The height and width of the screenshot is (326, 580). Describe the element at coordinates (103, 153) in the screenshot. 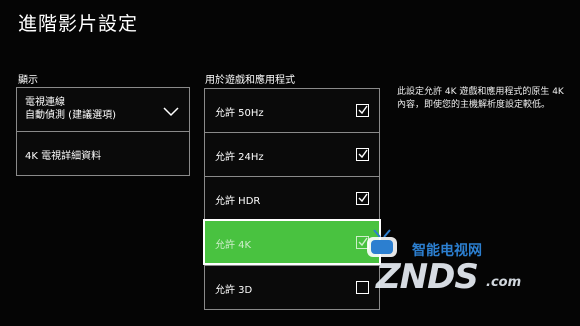

I see `4k-tv-details-button: 4K 電視詳細資料` at that location.